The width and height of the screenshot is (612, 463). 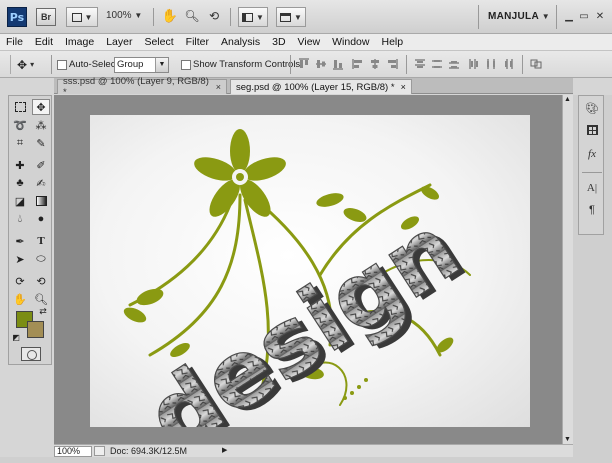 I want to click on menu-layer: Layer, so click(x=119, y=42).